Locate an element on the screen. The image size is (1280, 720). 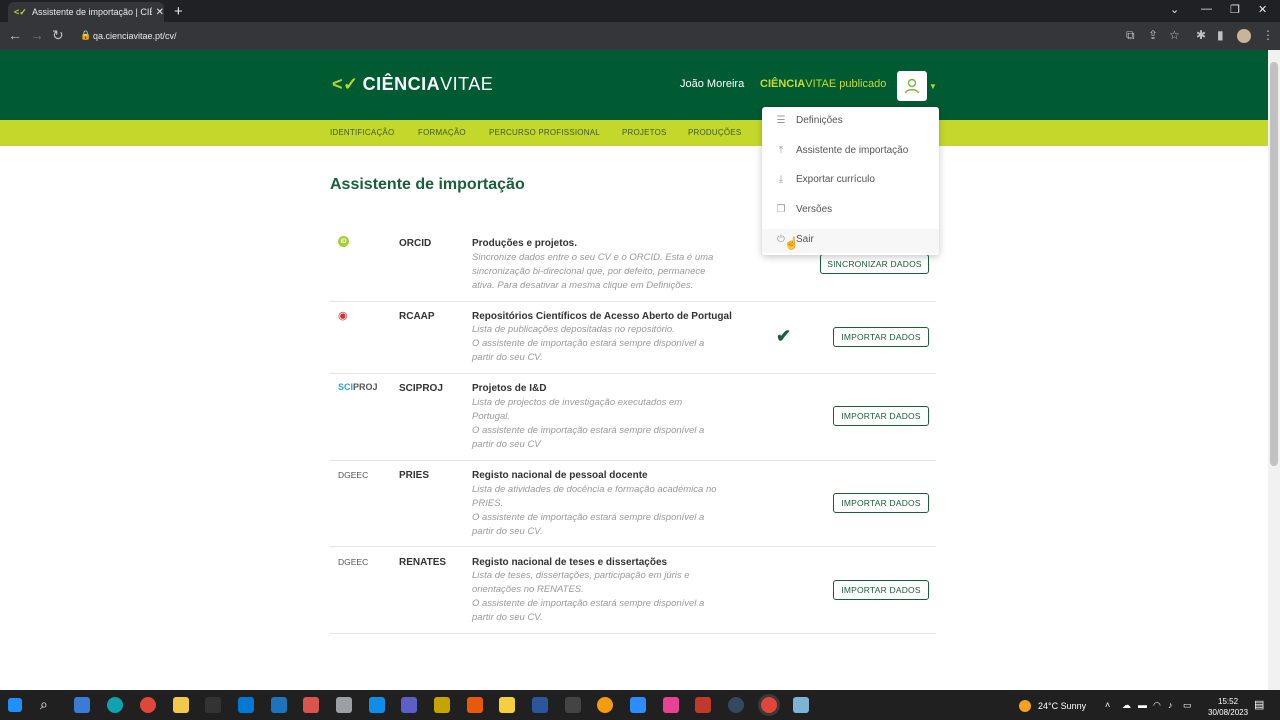
tray-chevron-up-icon: ˄ is located at coordinates (1107, 705).